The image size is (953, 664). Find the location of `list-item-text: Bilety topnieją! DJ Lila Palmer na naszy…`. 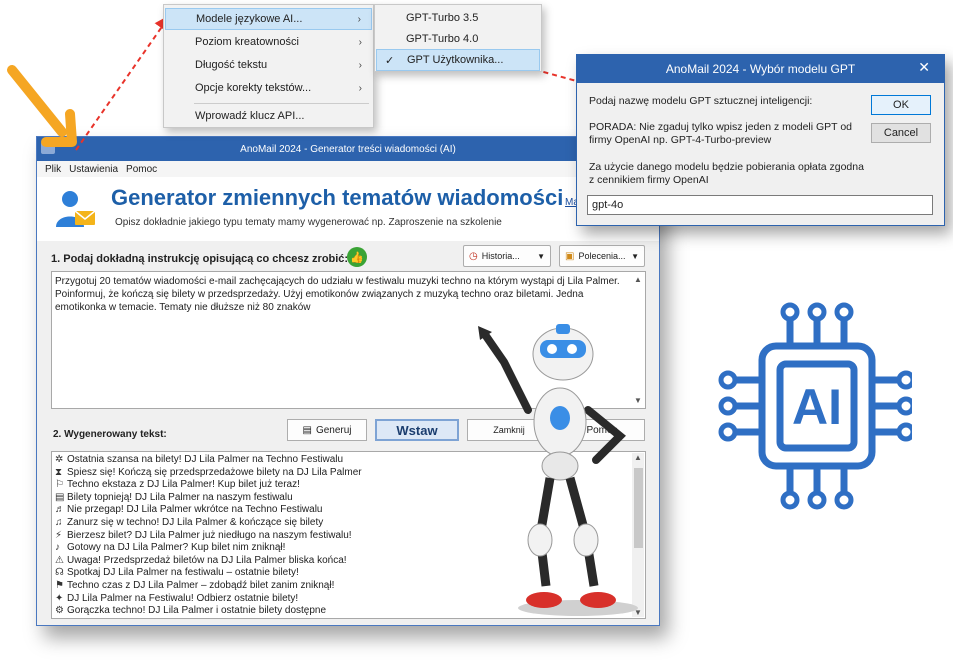

list-item-text: Bilety topnieją! DJ Lila Palmer na naszy… is located at coordinates (180, 497).